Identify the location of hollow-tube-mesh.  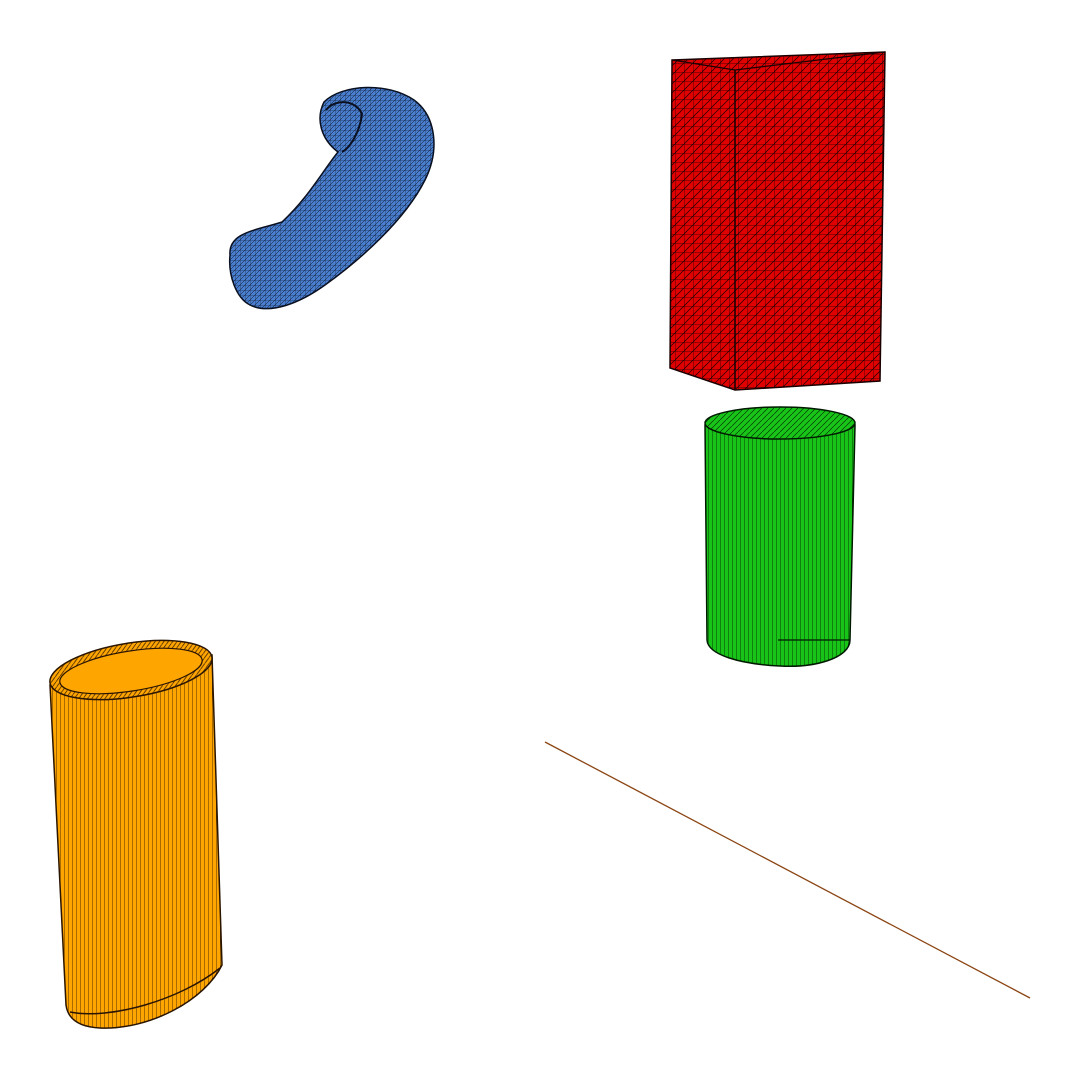
(136, 834).